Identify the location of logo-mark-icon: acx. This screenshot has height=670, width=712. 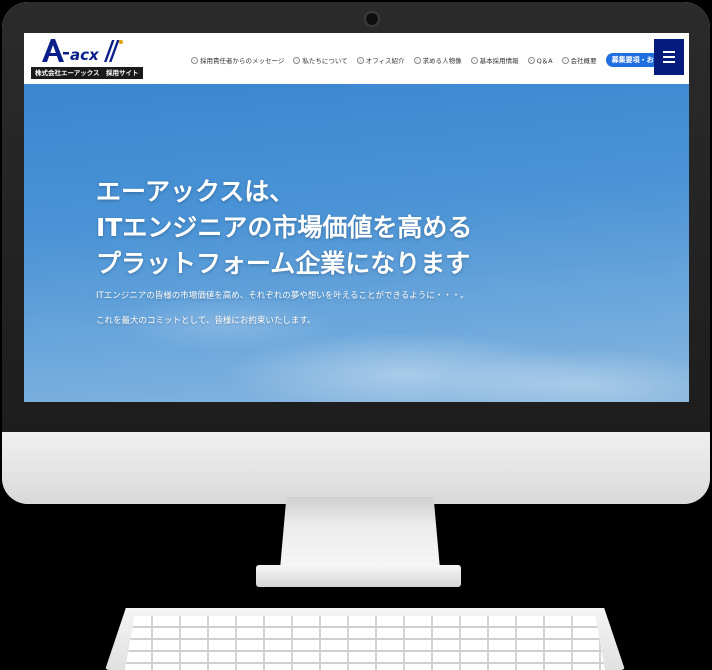
(82, 51).